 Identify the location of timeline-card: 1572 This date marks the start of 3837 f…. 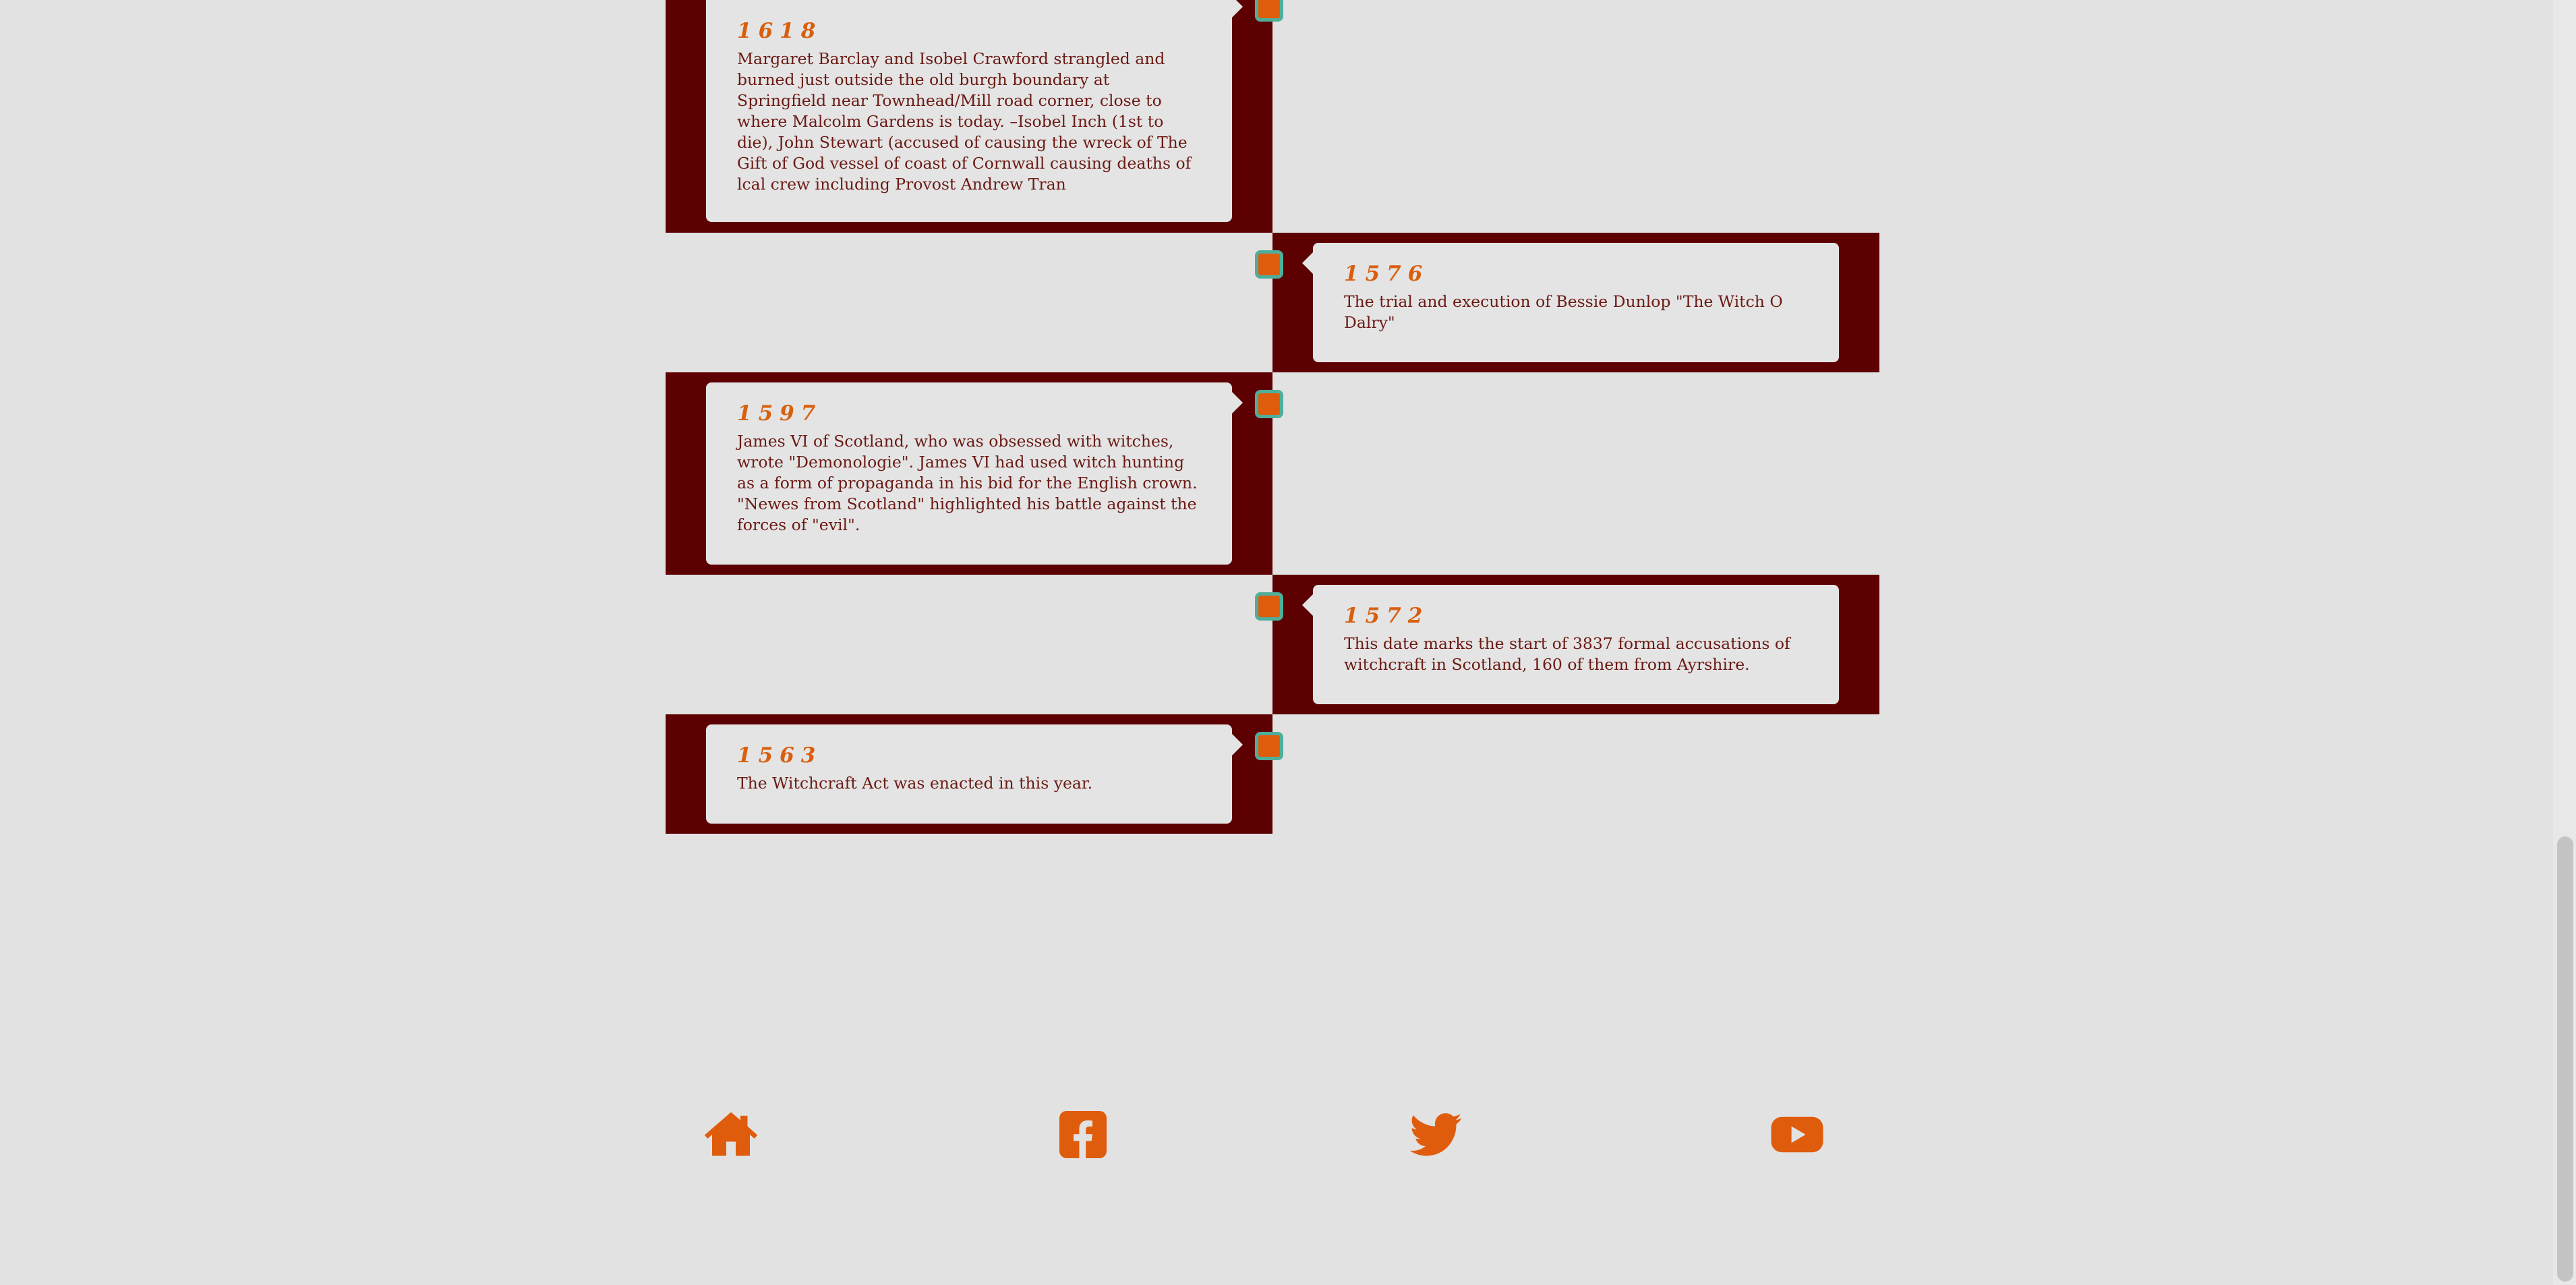
(1571, 644).